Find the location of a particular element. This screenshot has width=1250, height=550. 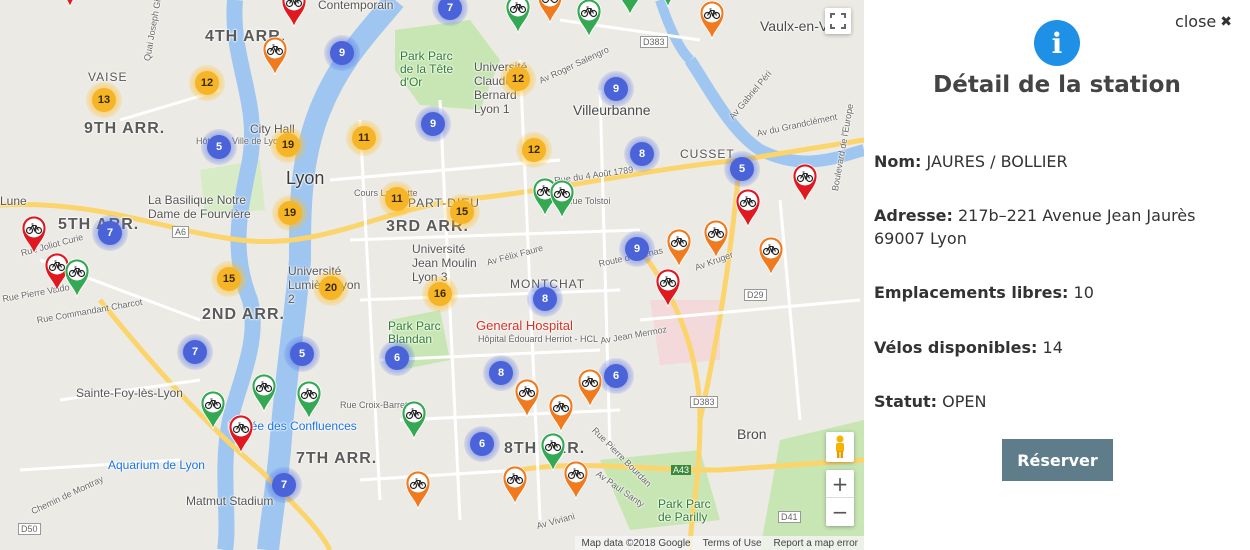

route-shield: A6 is located at coordinates (181, 232).